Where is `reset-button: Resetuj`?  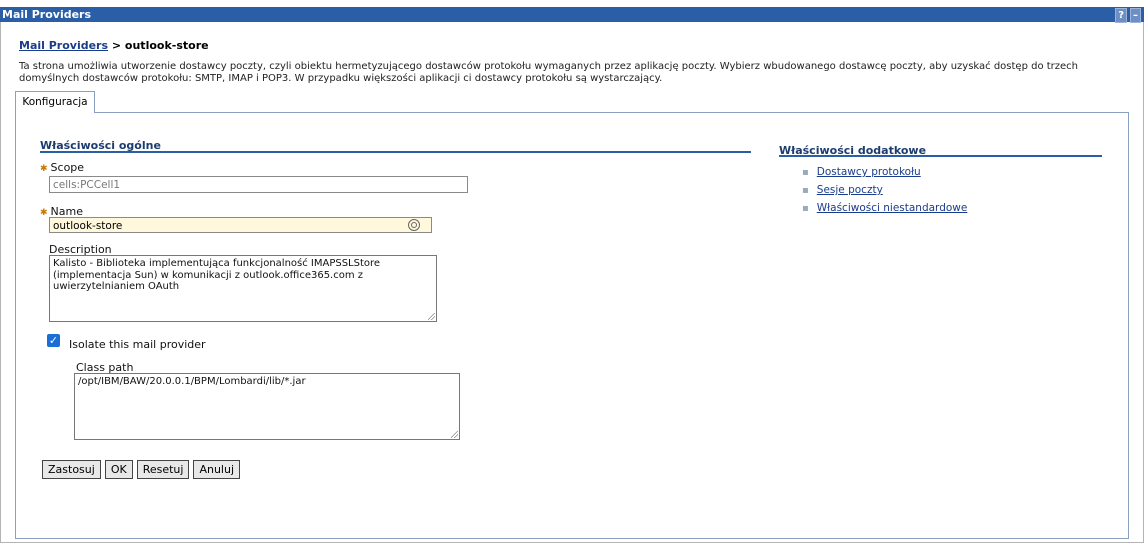 reset-button: Resetuj is located at coordinates (163, 469).